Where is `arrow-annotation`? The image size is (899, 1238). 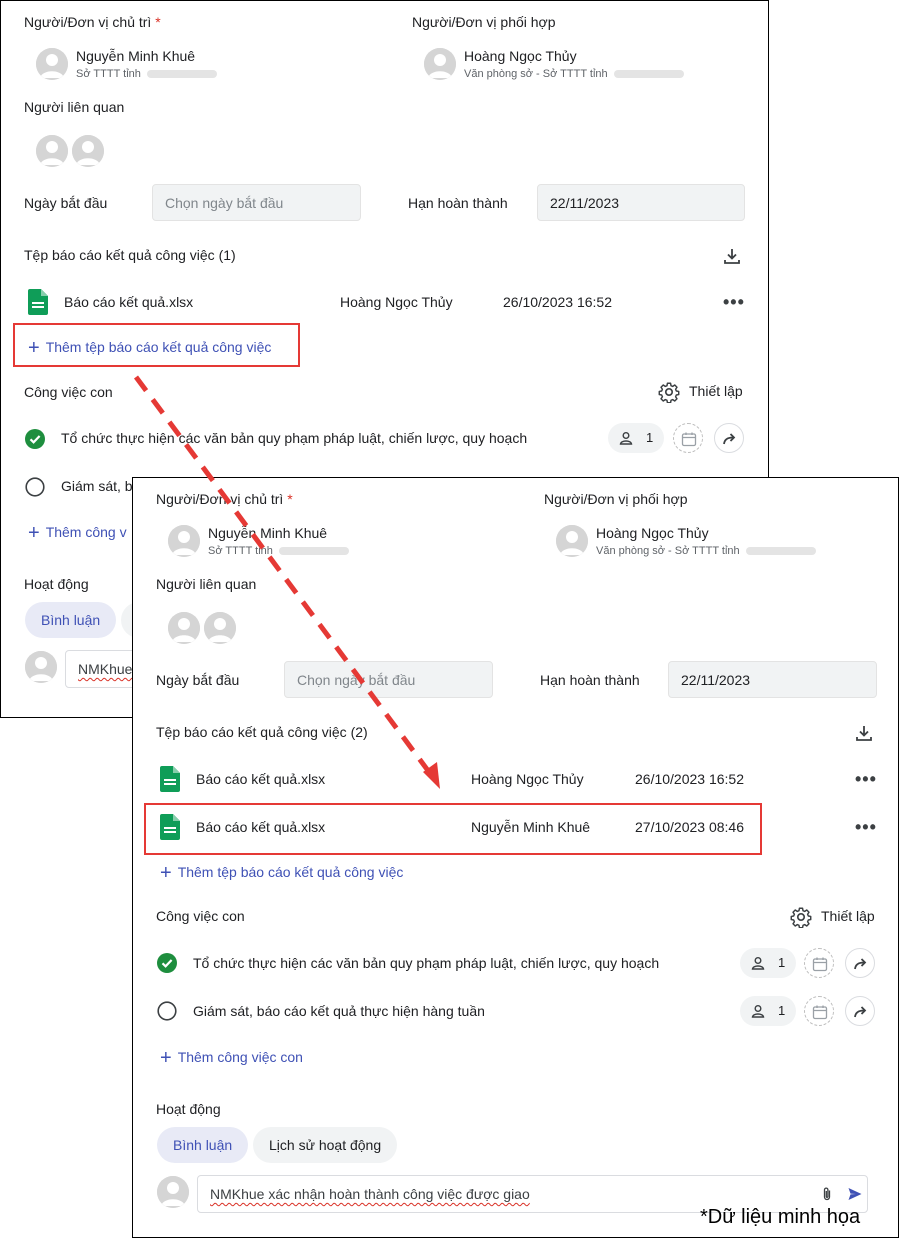 arrow-annotation is located at coordinates (286, 582).